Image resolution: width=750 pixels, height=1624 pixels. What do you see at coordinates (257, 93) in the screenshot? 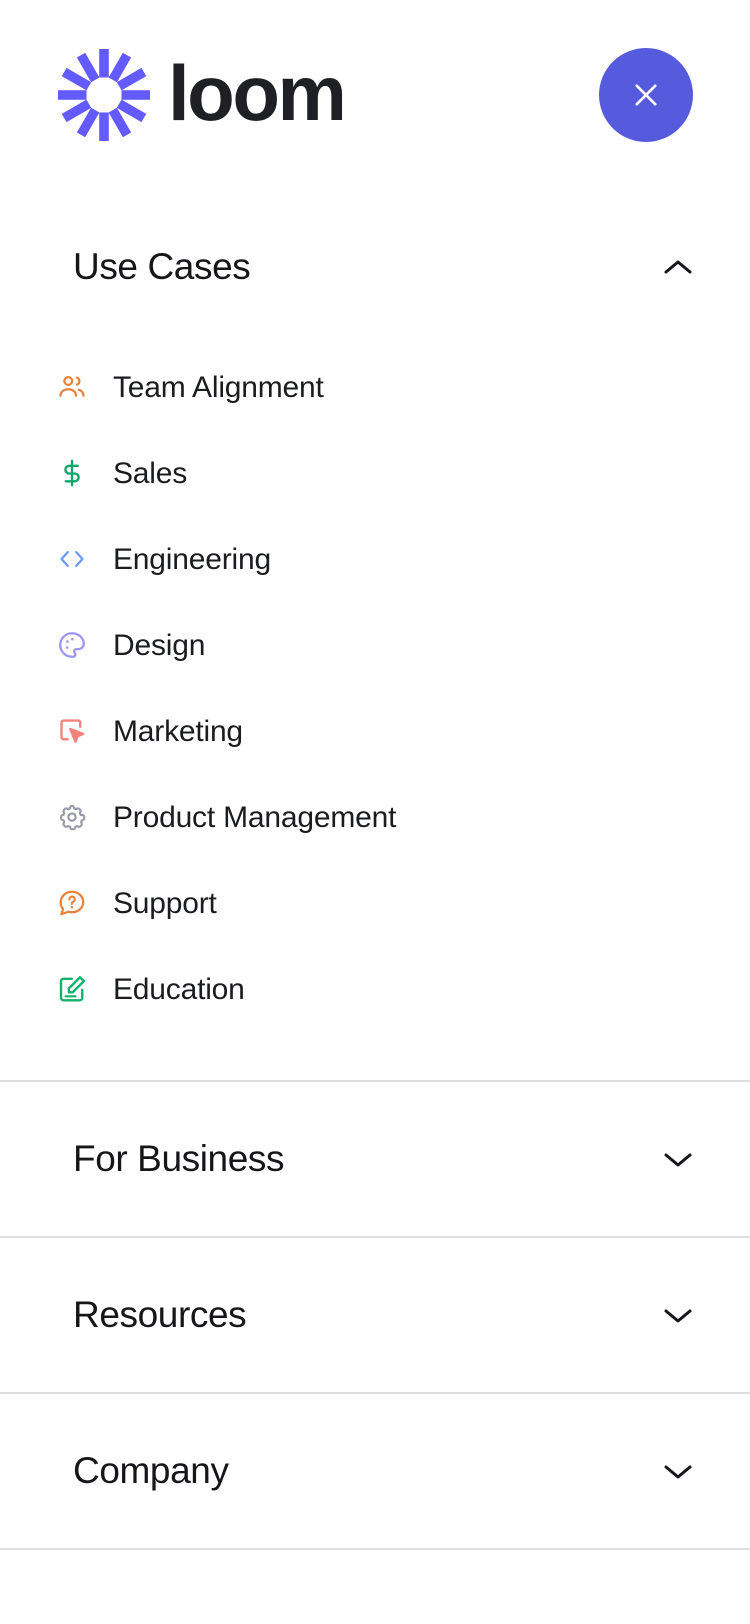
I see `brand-wordmark: loom` at bounding box center [257, 93].